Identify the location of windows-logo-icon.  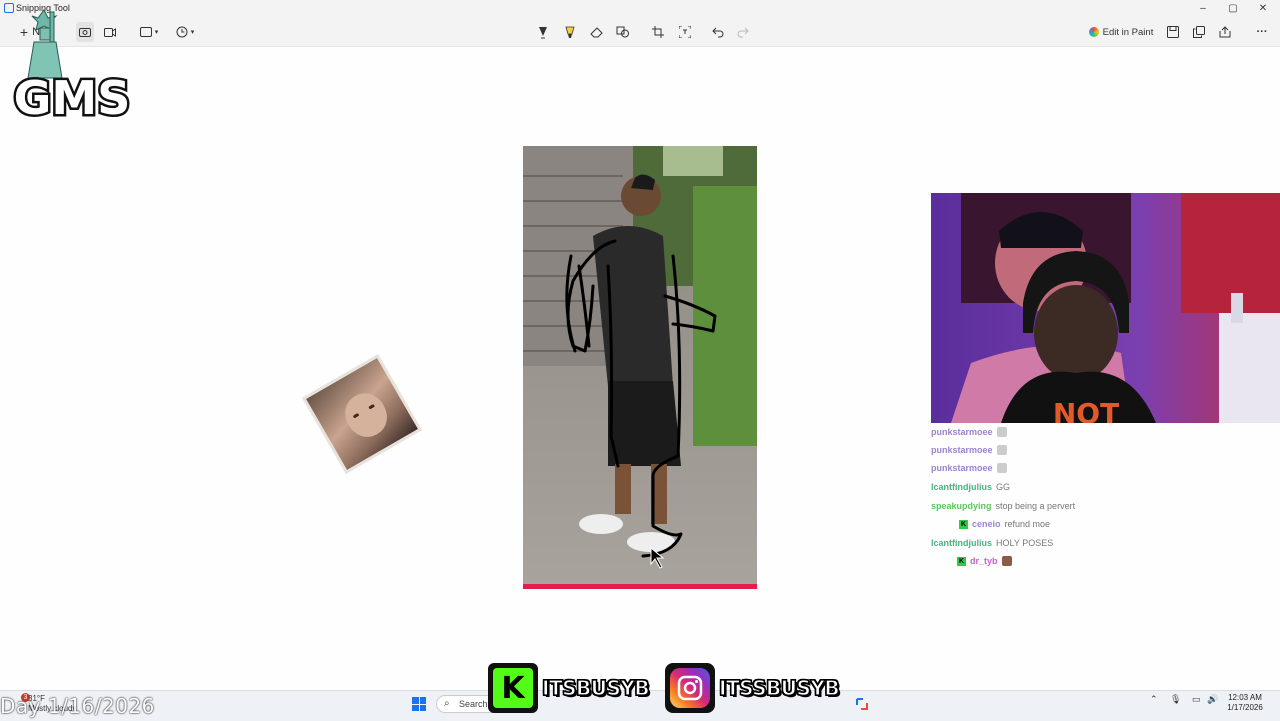
(415, 700).